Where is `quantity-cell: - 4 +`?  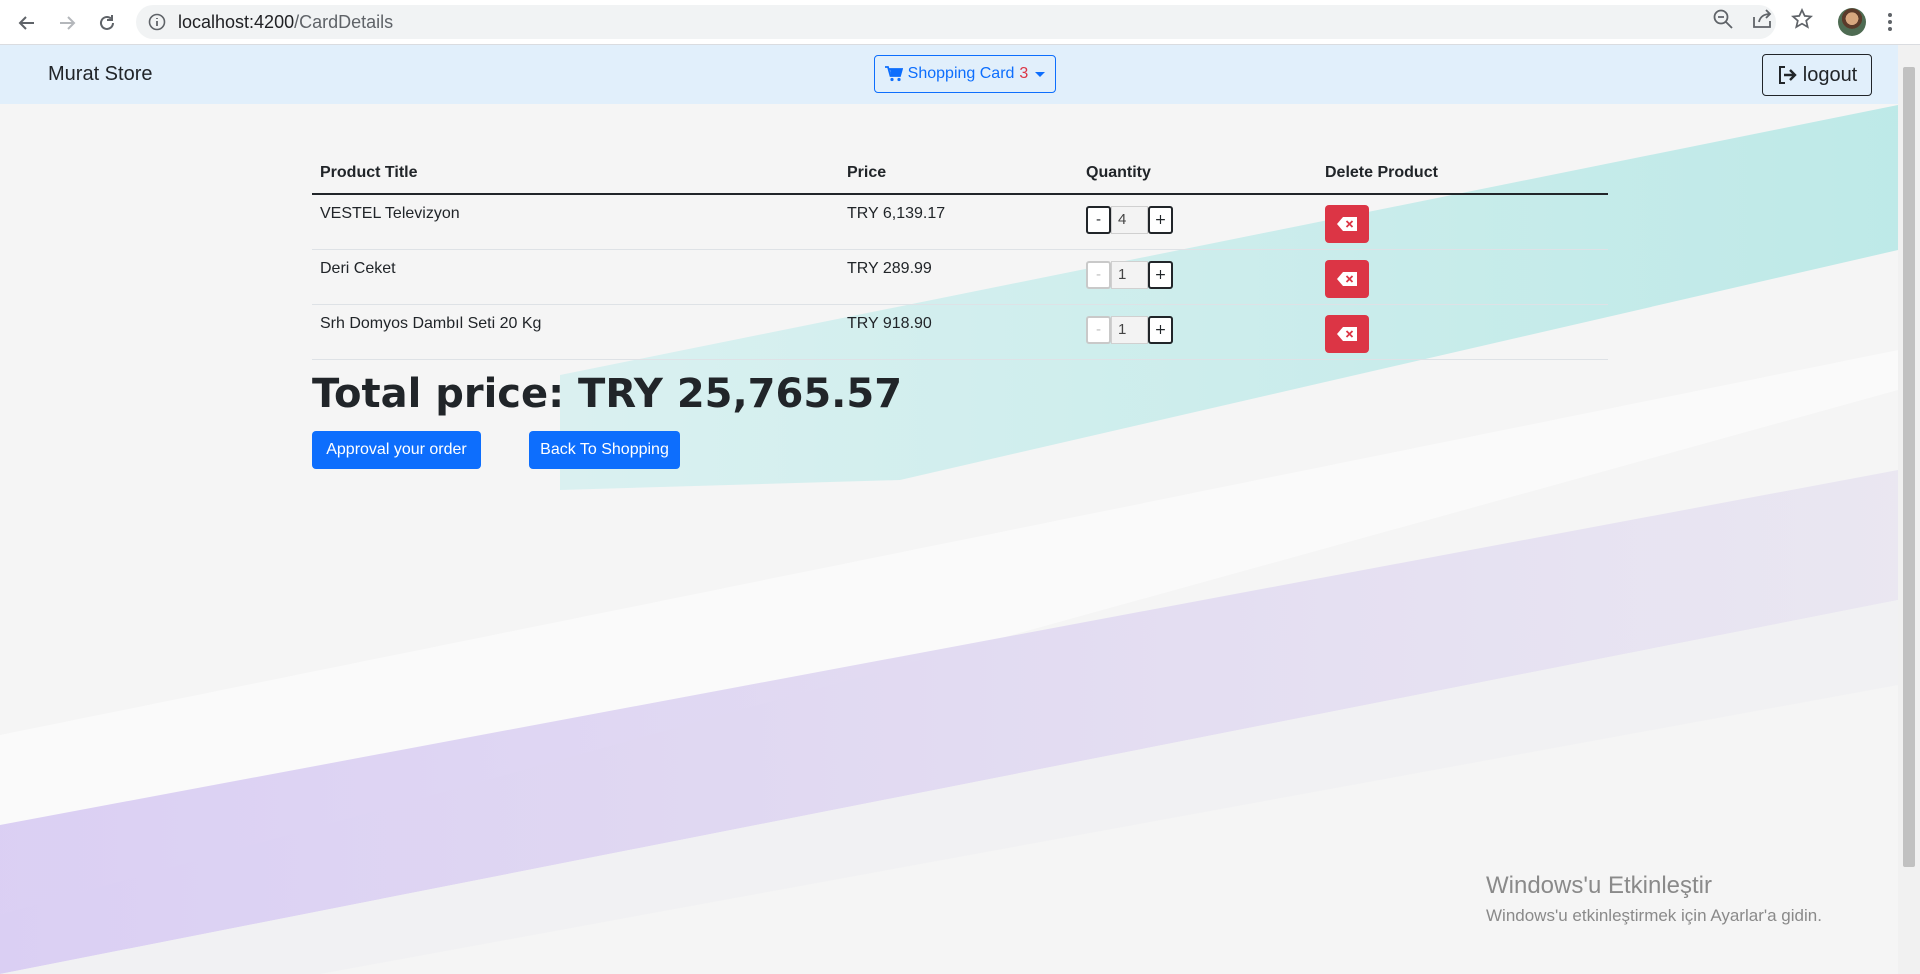
quantity-cell: - 4 + is located at coordinates (1197, 222).